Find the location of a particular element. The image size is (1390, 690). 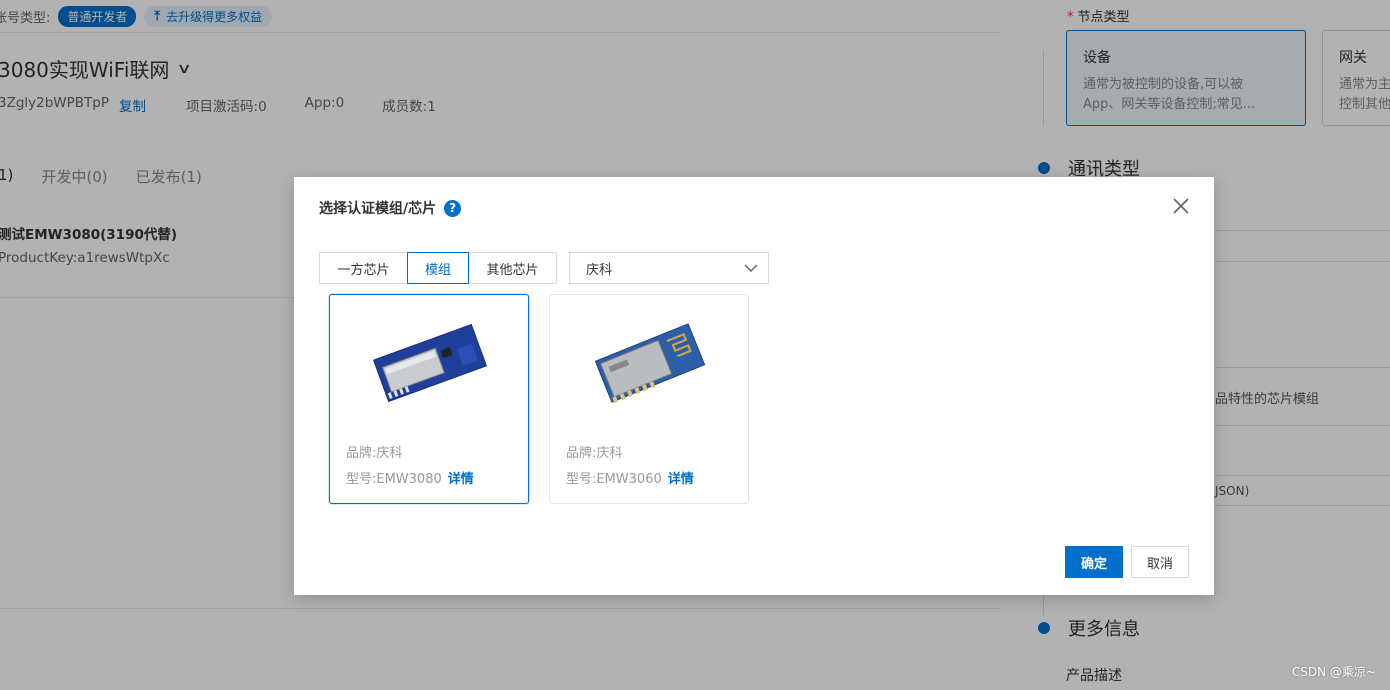

close-icon is located at coordinates (1181, 206).